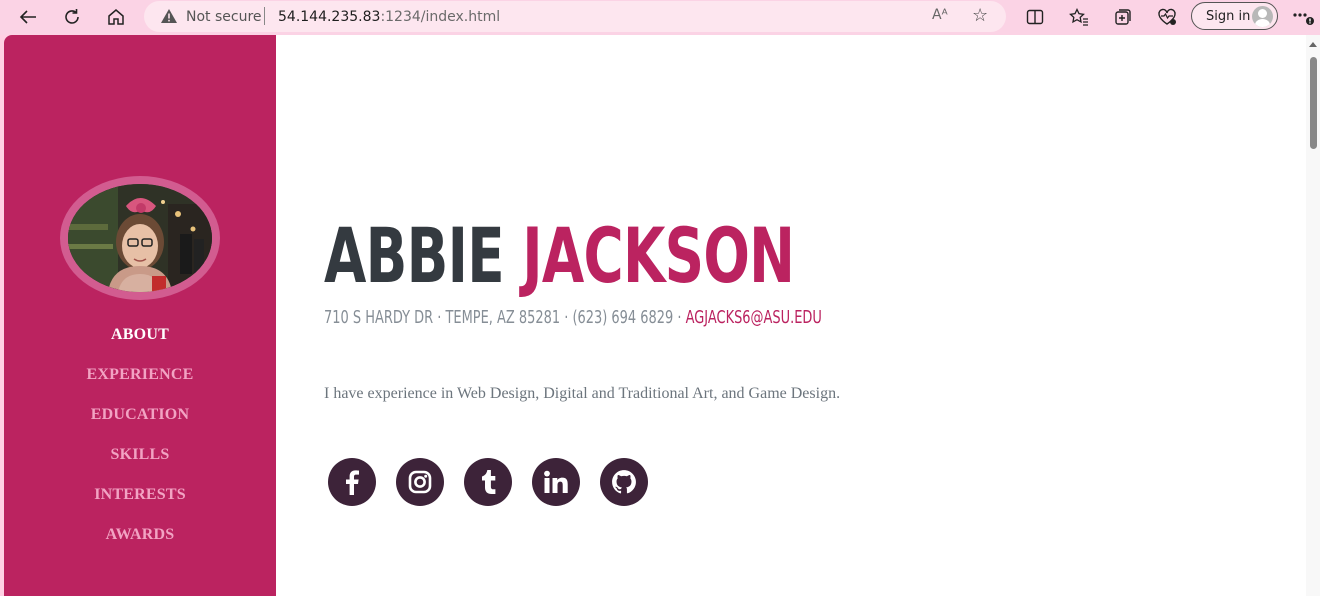 Image resolution: width=1320 pixels, height=596 pixels. I want to click on refresh-button, so click(72, 17).